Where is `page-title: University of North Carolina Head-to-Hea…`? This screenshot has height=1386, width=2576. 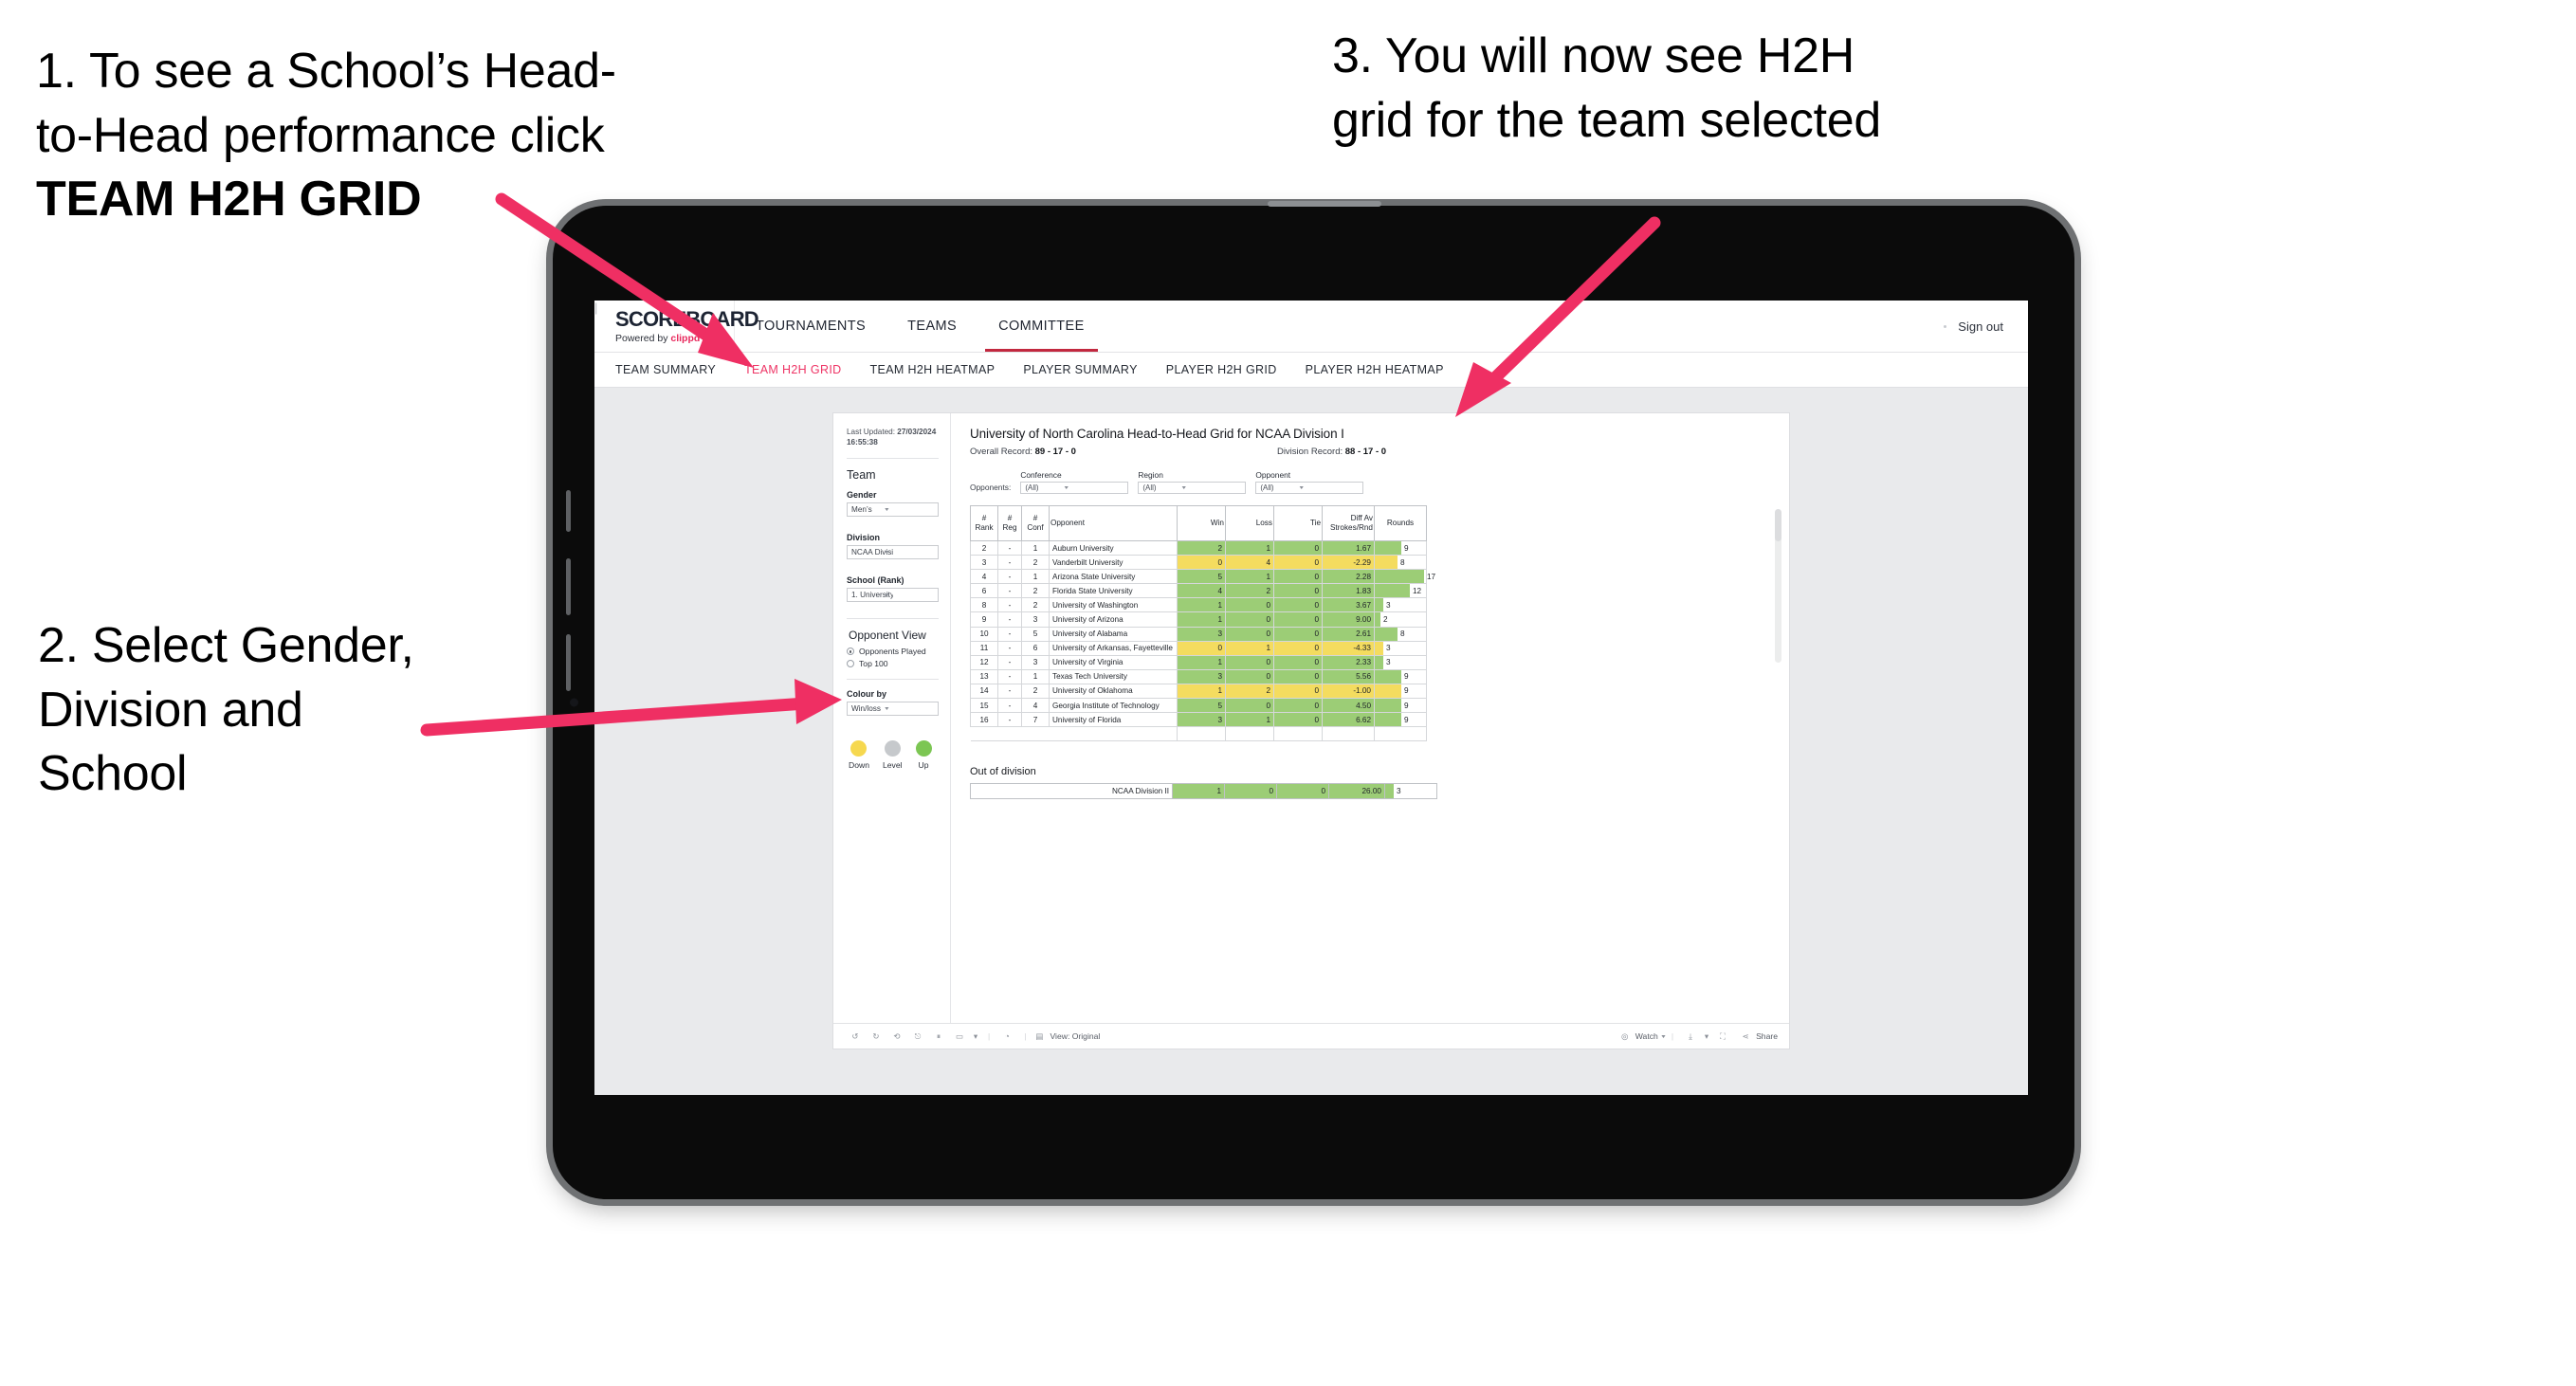
page-title: University of North Carolina Head-to-Hea… is located at coordinates (1157, 434).